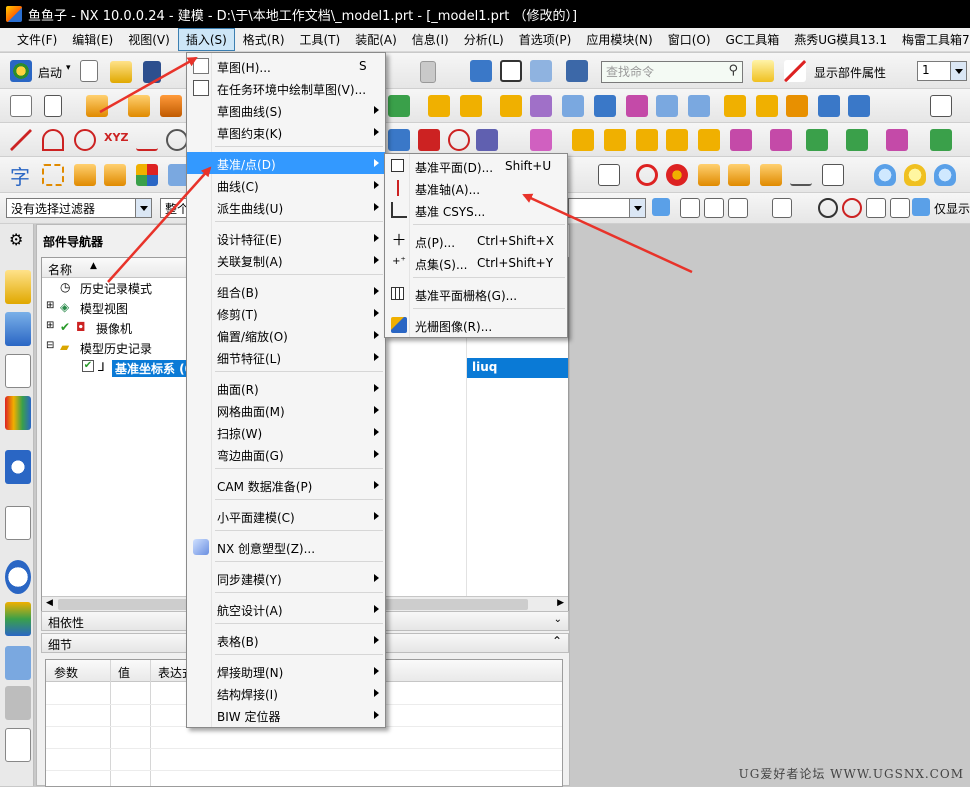 Image resolution: width=970 pixels, height=787 pixels. Describe the element at coordinates (771, 175) in the screenshot. I see `edge-icon` at that location.